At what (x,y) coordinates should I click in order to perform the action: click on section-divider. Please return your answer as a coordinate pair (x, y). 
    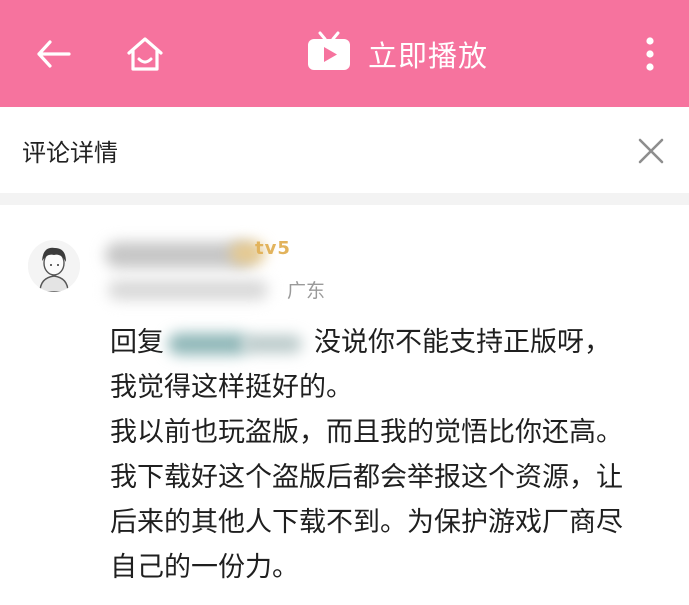
    Looking at the image, I should click on (344, 199).